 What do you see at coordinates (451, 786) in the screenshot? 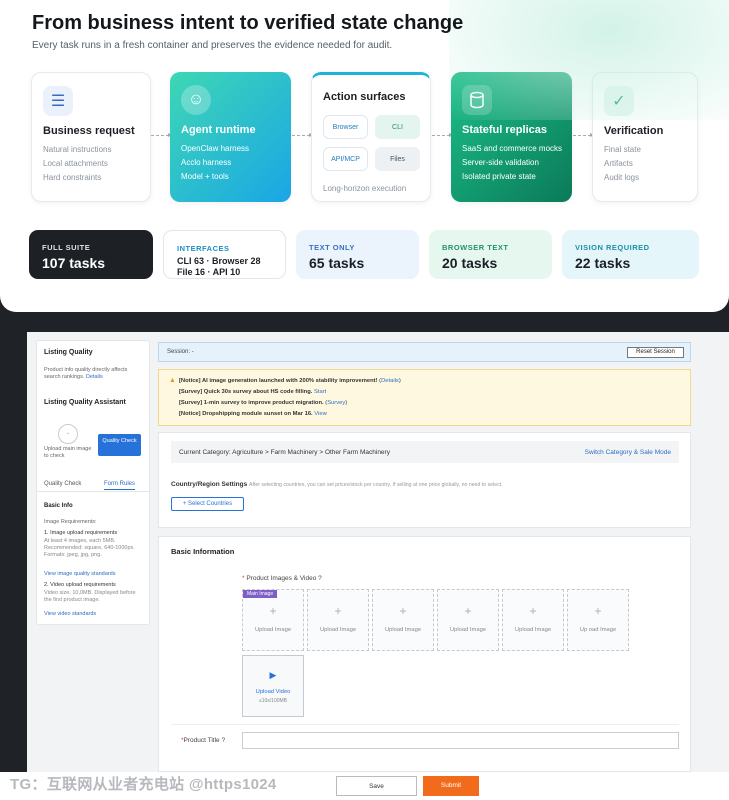
I see `submit-button: Submit` at bounding box center [451, 786].